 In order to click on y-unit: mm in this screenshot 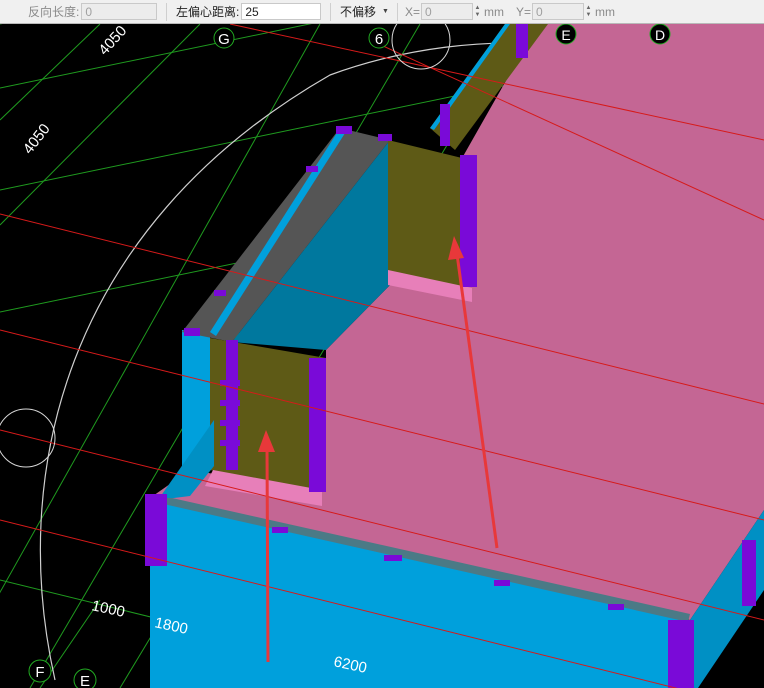, I will do `click(605, 11)`.